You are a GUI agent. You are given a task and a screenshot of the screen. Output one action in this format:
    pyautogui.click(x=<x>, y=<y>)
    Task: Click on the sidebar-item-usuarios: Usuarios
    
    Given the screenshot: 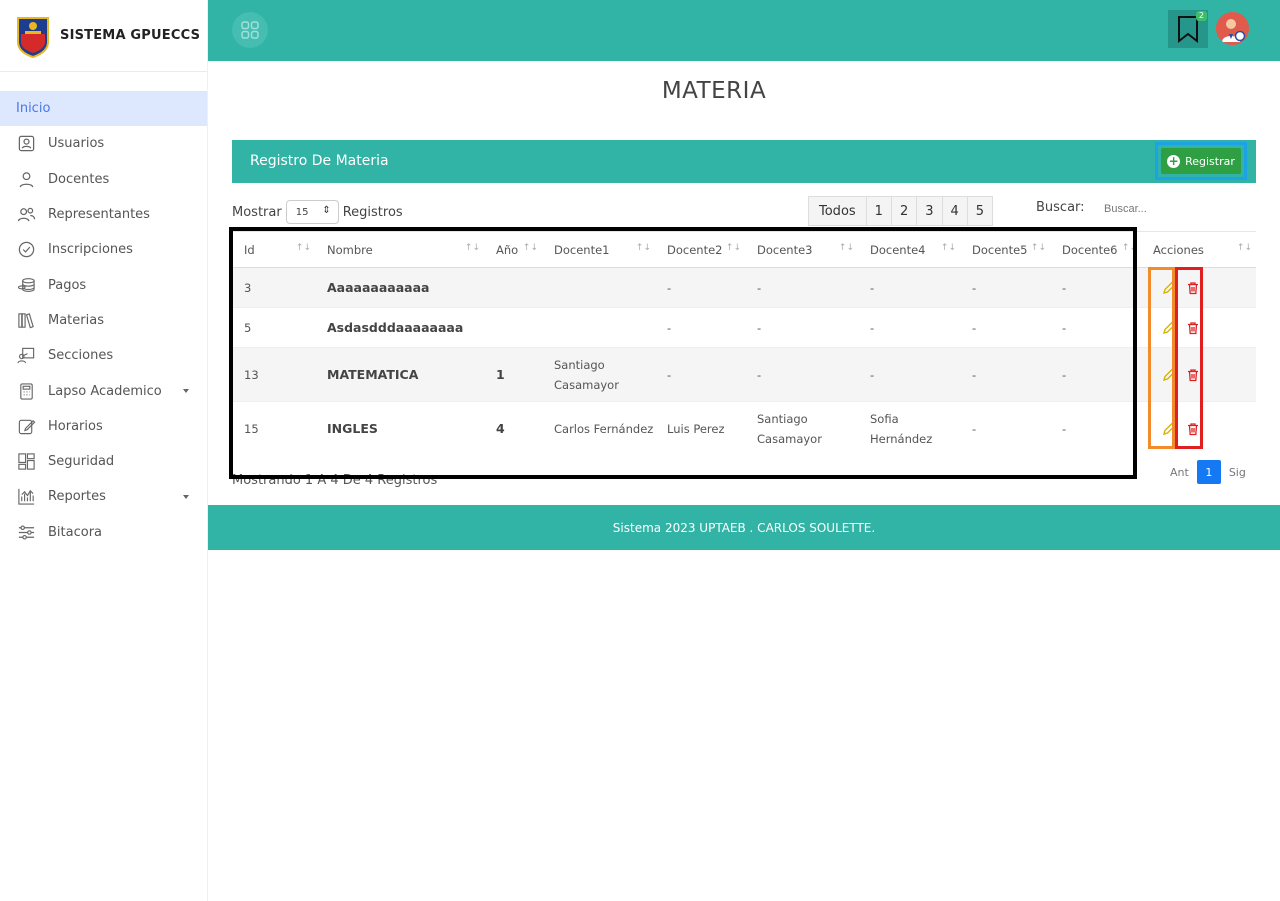 What is the action you would take?
    pyautogui.click(x=103, y=143)
    